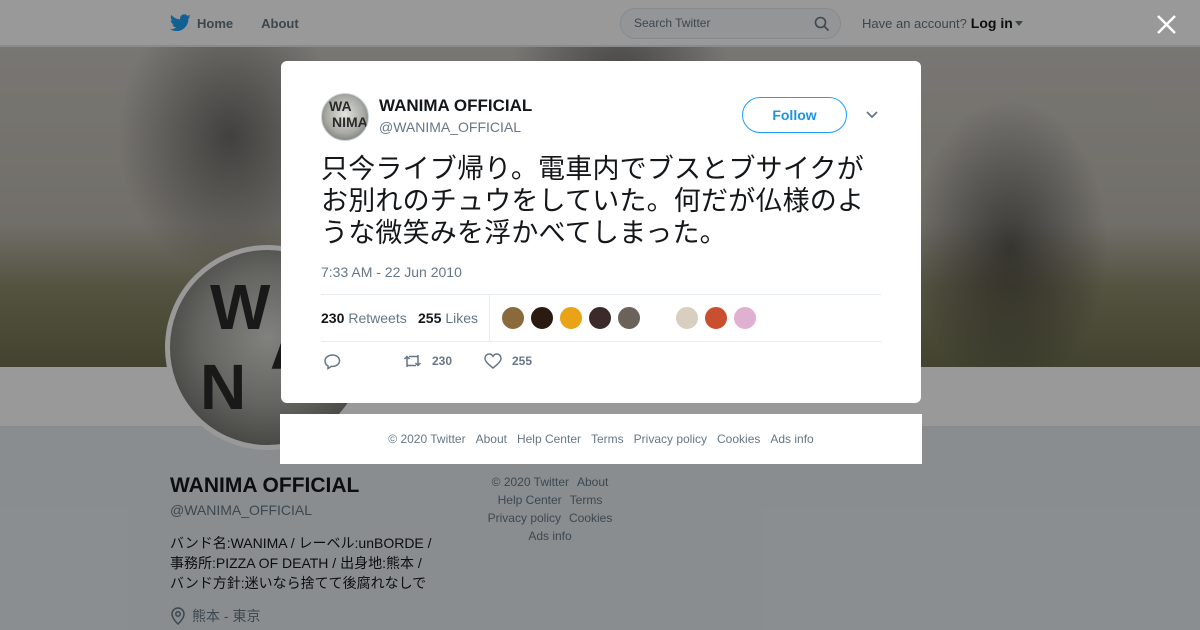 The image size is (1200, 630). I want to click on retweets-label: Retweets, so click(377, 318).